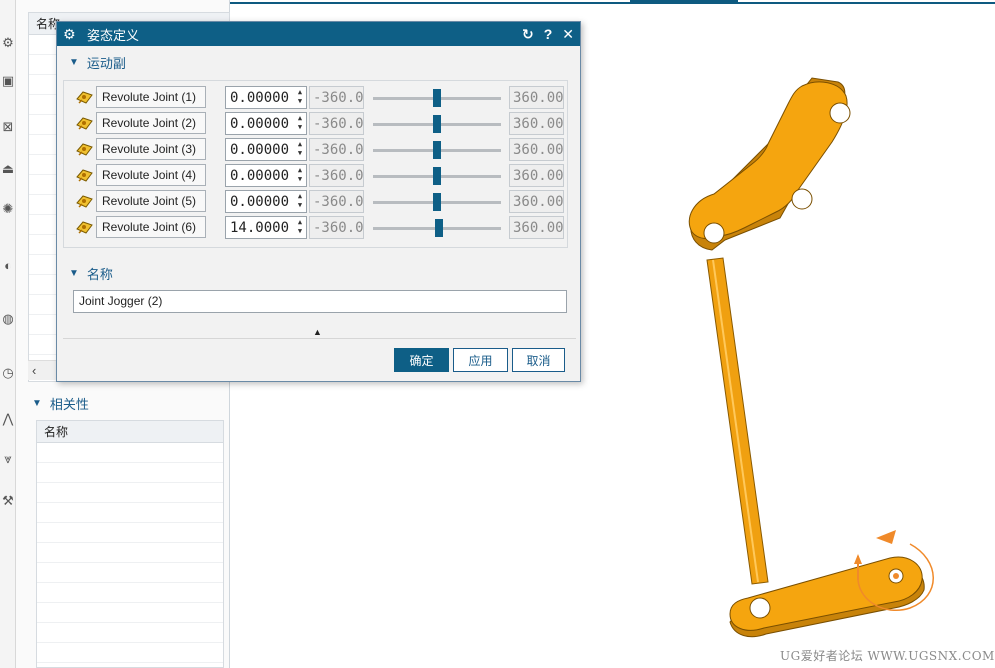 Image resolution: width=995 pixels, height=668 pixels. I want to click on motion-joints-section-header: ▼ 运动副, so click(97, 62).